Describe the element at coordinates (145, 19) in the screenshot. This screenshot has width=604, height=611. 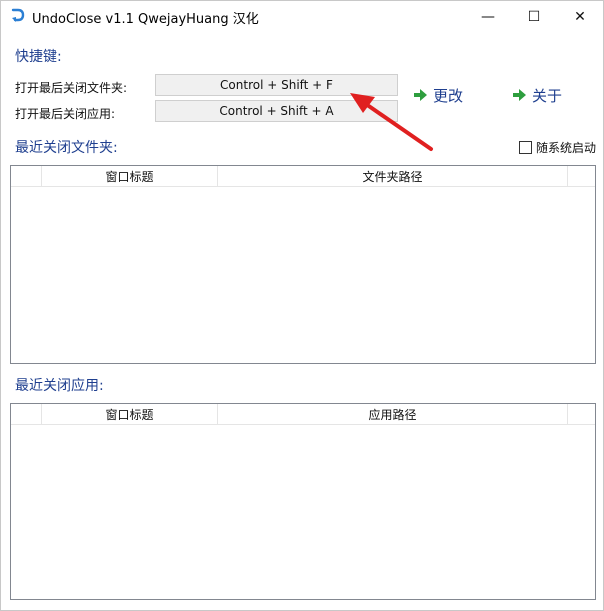
I see `window-title: UndoClose v1.1 QwejayHuang 汉化` at that location.